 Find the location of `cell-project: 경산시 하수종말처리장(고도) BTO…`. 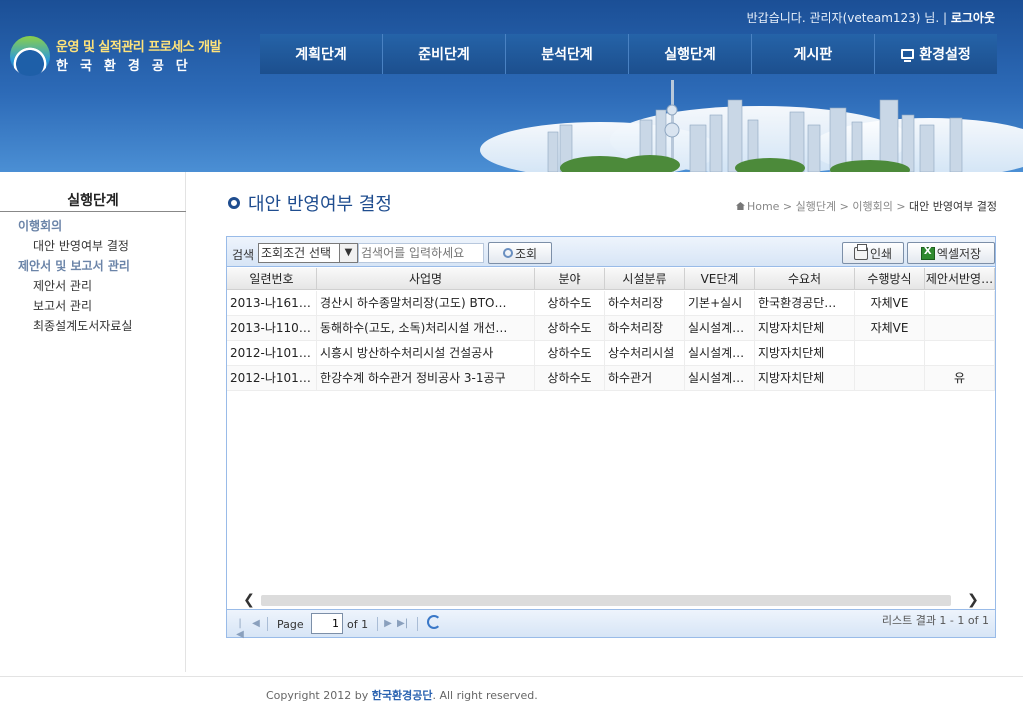

cell-project: 경산시 하수종말처리장(고도) BTO… is located at coordinates (426, 303).